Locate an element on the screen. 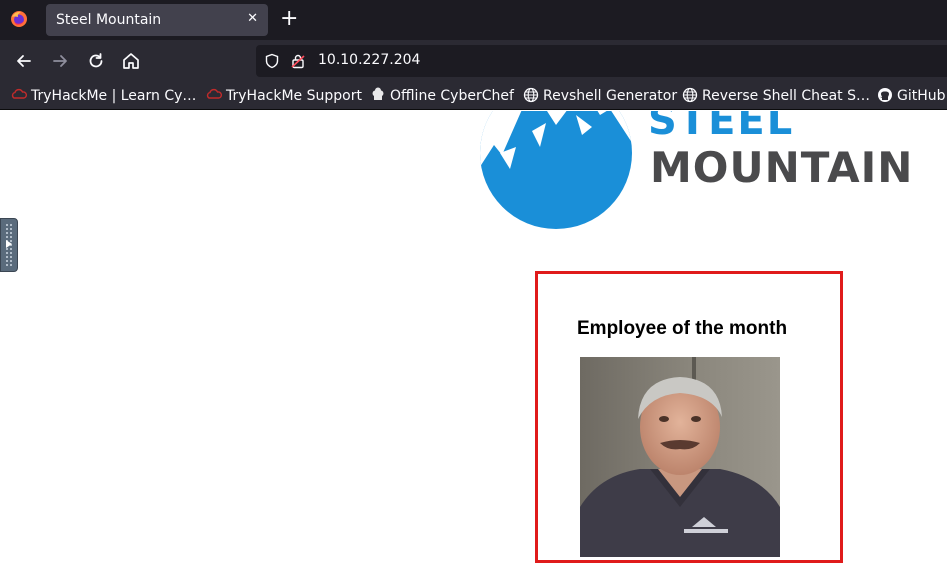 This screenshot has height=569, width=947. firefox-icon is located at coordinates (19, 19).